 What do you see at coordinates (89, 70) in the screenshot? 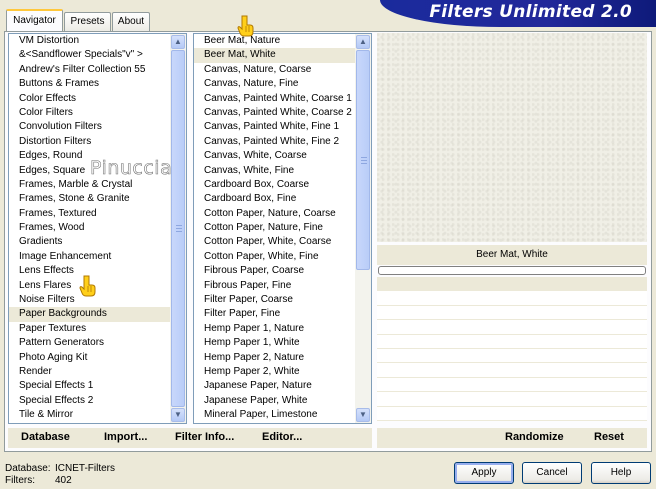
I see `category-list-item: Andrew's Filter Collection 55` at bounding box center [89, 70].